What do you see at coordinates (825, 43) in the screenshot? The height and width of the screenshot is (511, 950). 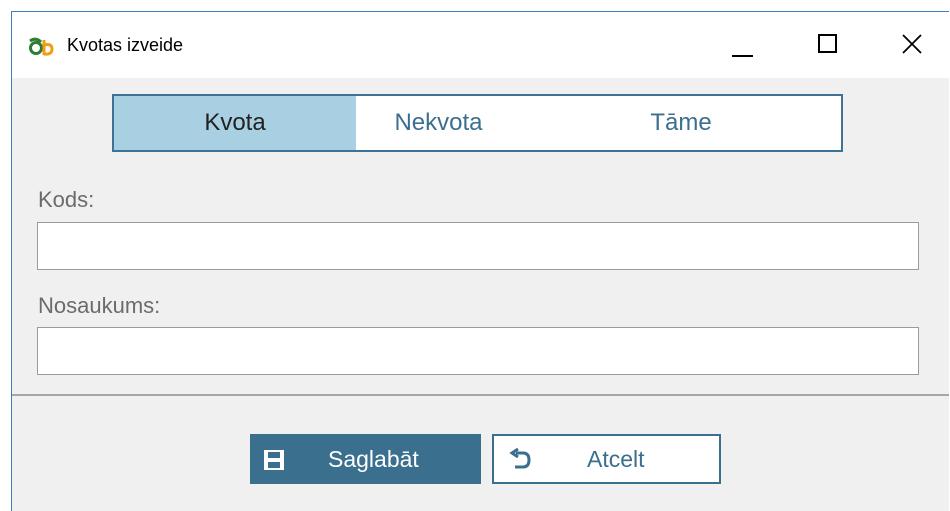 I see `maximize-button` at bounding box center [825, 43].